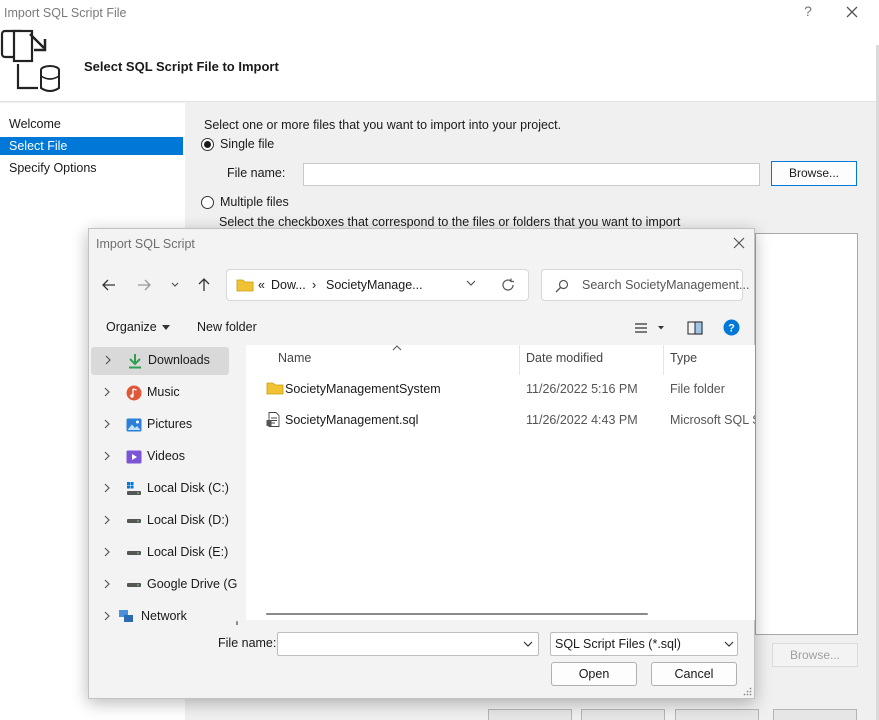 This screenshot has height=720, width=879. What do you see at coordinates (808, 11) in the screenshot?
I see `help-button: ?` at bounding box center [808, 11].